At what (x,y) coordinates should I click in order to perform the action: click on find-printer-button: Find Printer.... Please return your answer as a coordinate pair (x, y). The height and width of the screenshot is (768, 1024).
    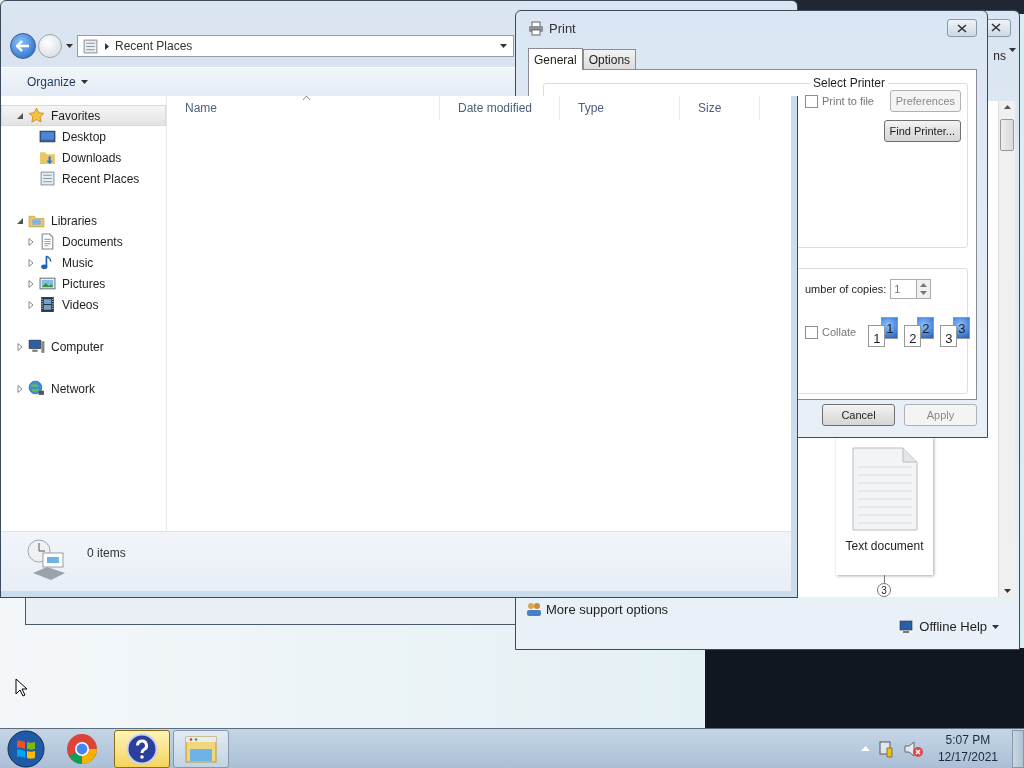
    Looking at the image, I should click on (922, 131).